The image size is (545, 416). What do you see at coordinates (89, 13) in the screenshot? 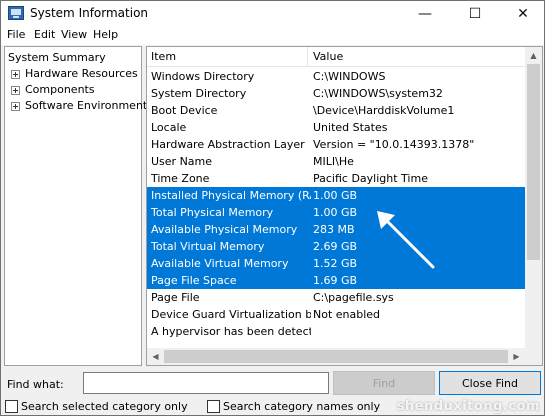
I see `window-title: System Information` at bounding box center [89, 13].